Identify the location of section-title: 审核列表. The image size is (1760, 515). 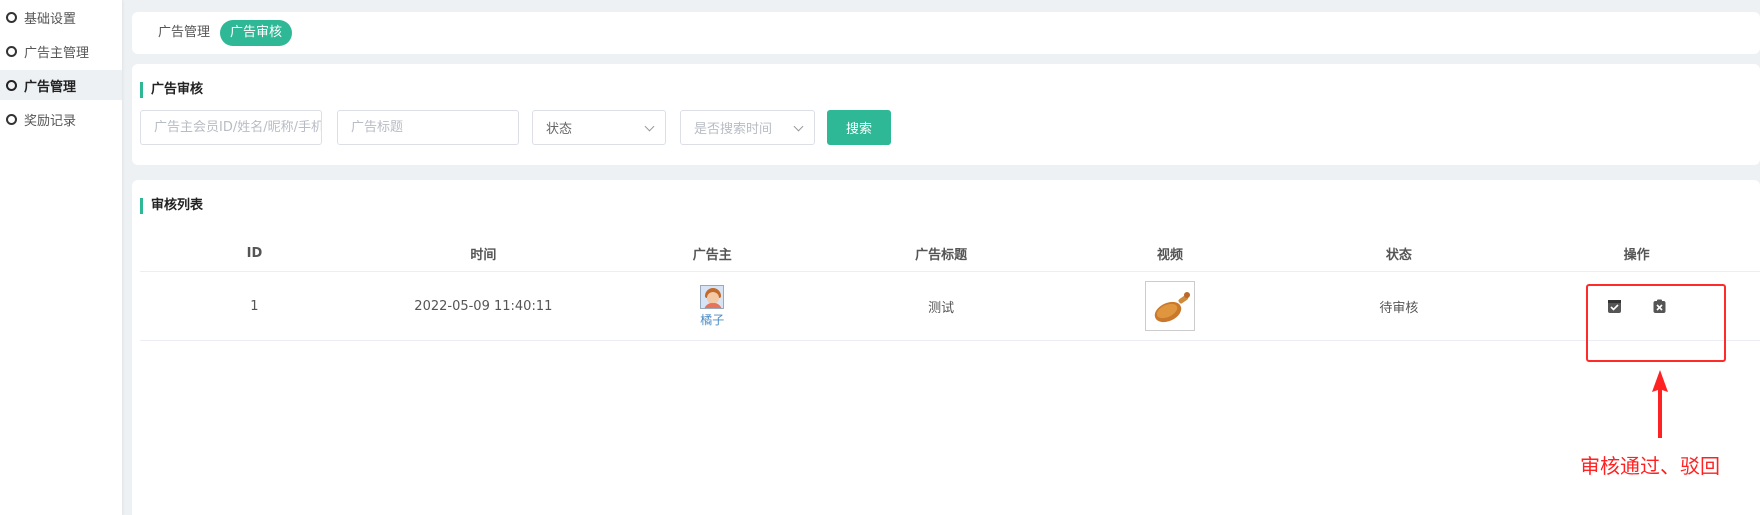
(171, 206).